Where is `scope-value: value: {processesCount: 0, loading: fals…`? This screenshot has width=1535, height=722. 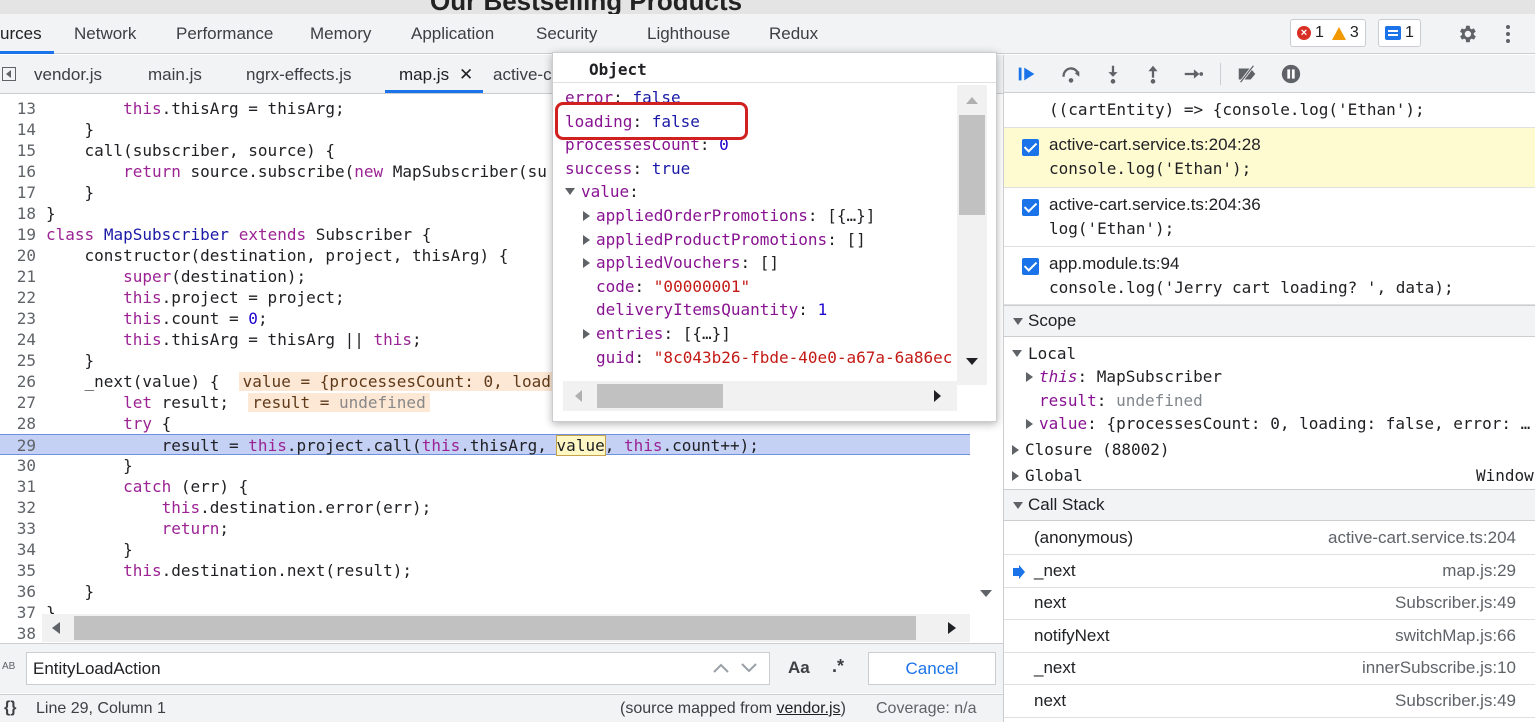 scope-value: value: {processesCount: 0, loading: fals… is located at coordinates (1278, 424).